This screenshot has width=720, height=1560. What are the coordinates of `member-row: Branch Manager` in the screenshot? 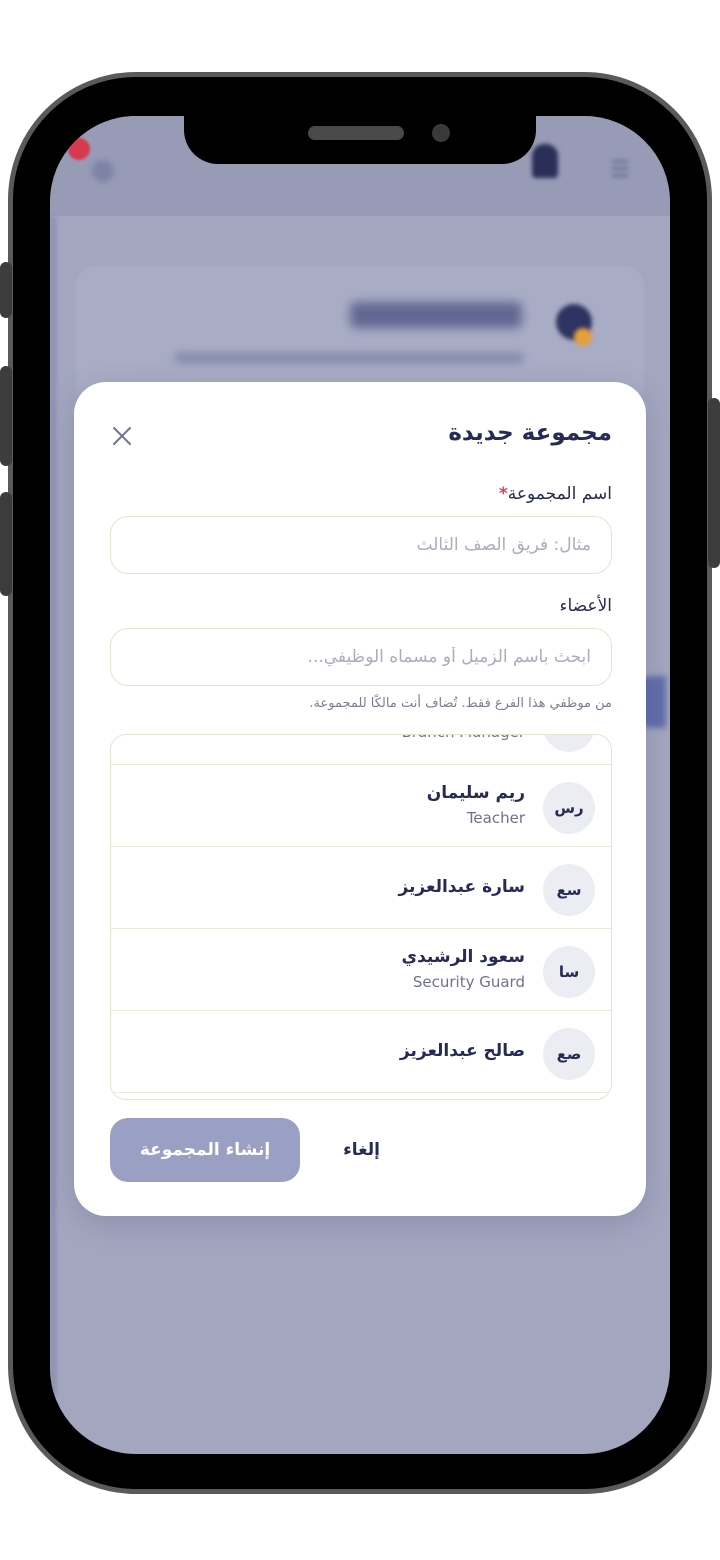 It's located at (361, 750).